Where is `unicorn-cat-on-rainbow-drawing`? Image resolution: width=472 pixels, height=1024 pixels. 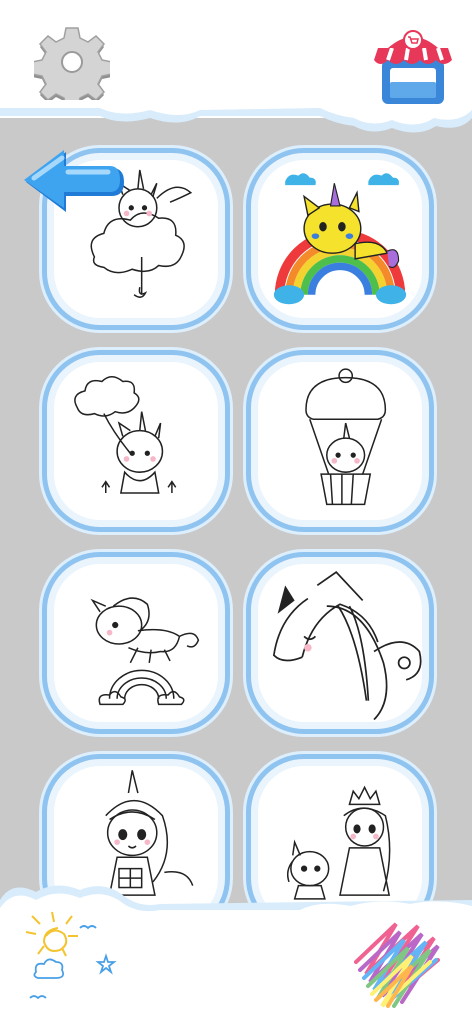
unicorn-cat-on-rainbow-drawing is located at coordinates (340, 239).